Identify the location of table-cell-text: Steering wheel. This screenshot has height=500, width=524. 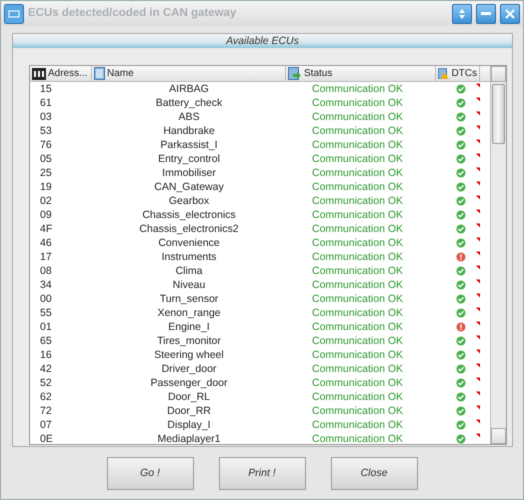
(189, 355).